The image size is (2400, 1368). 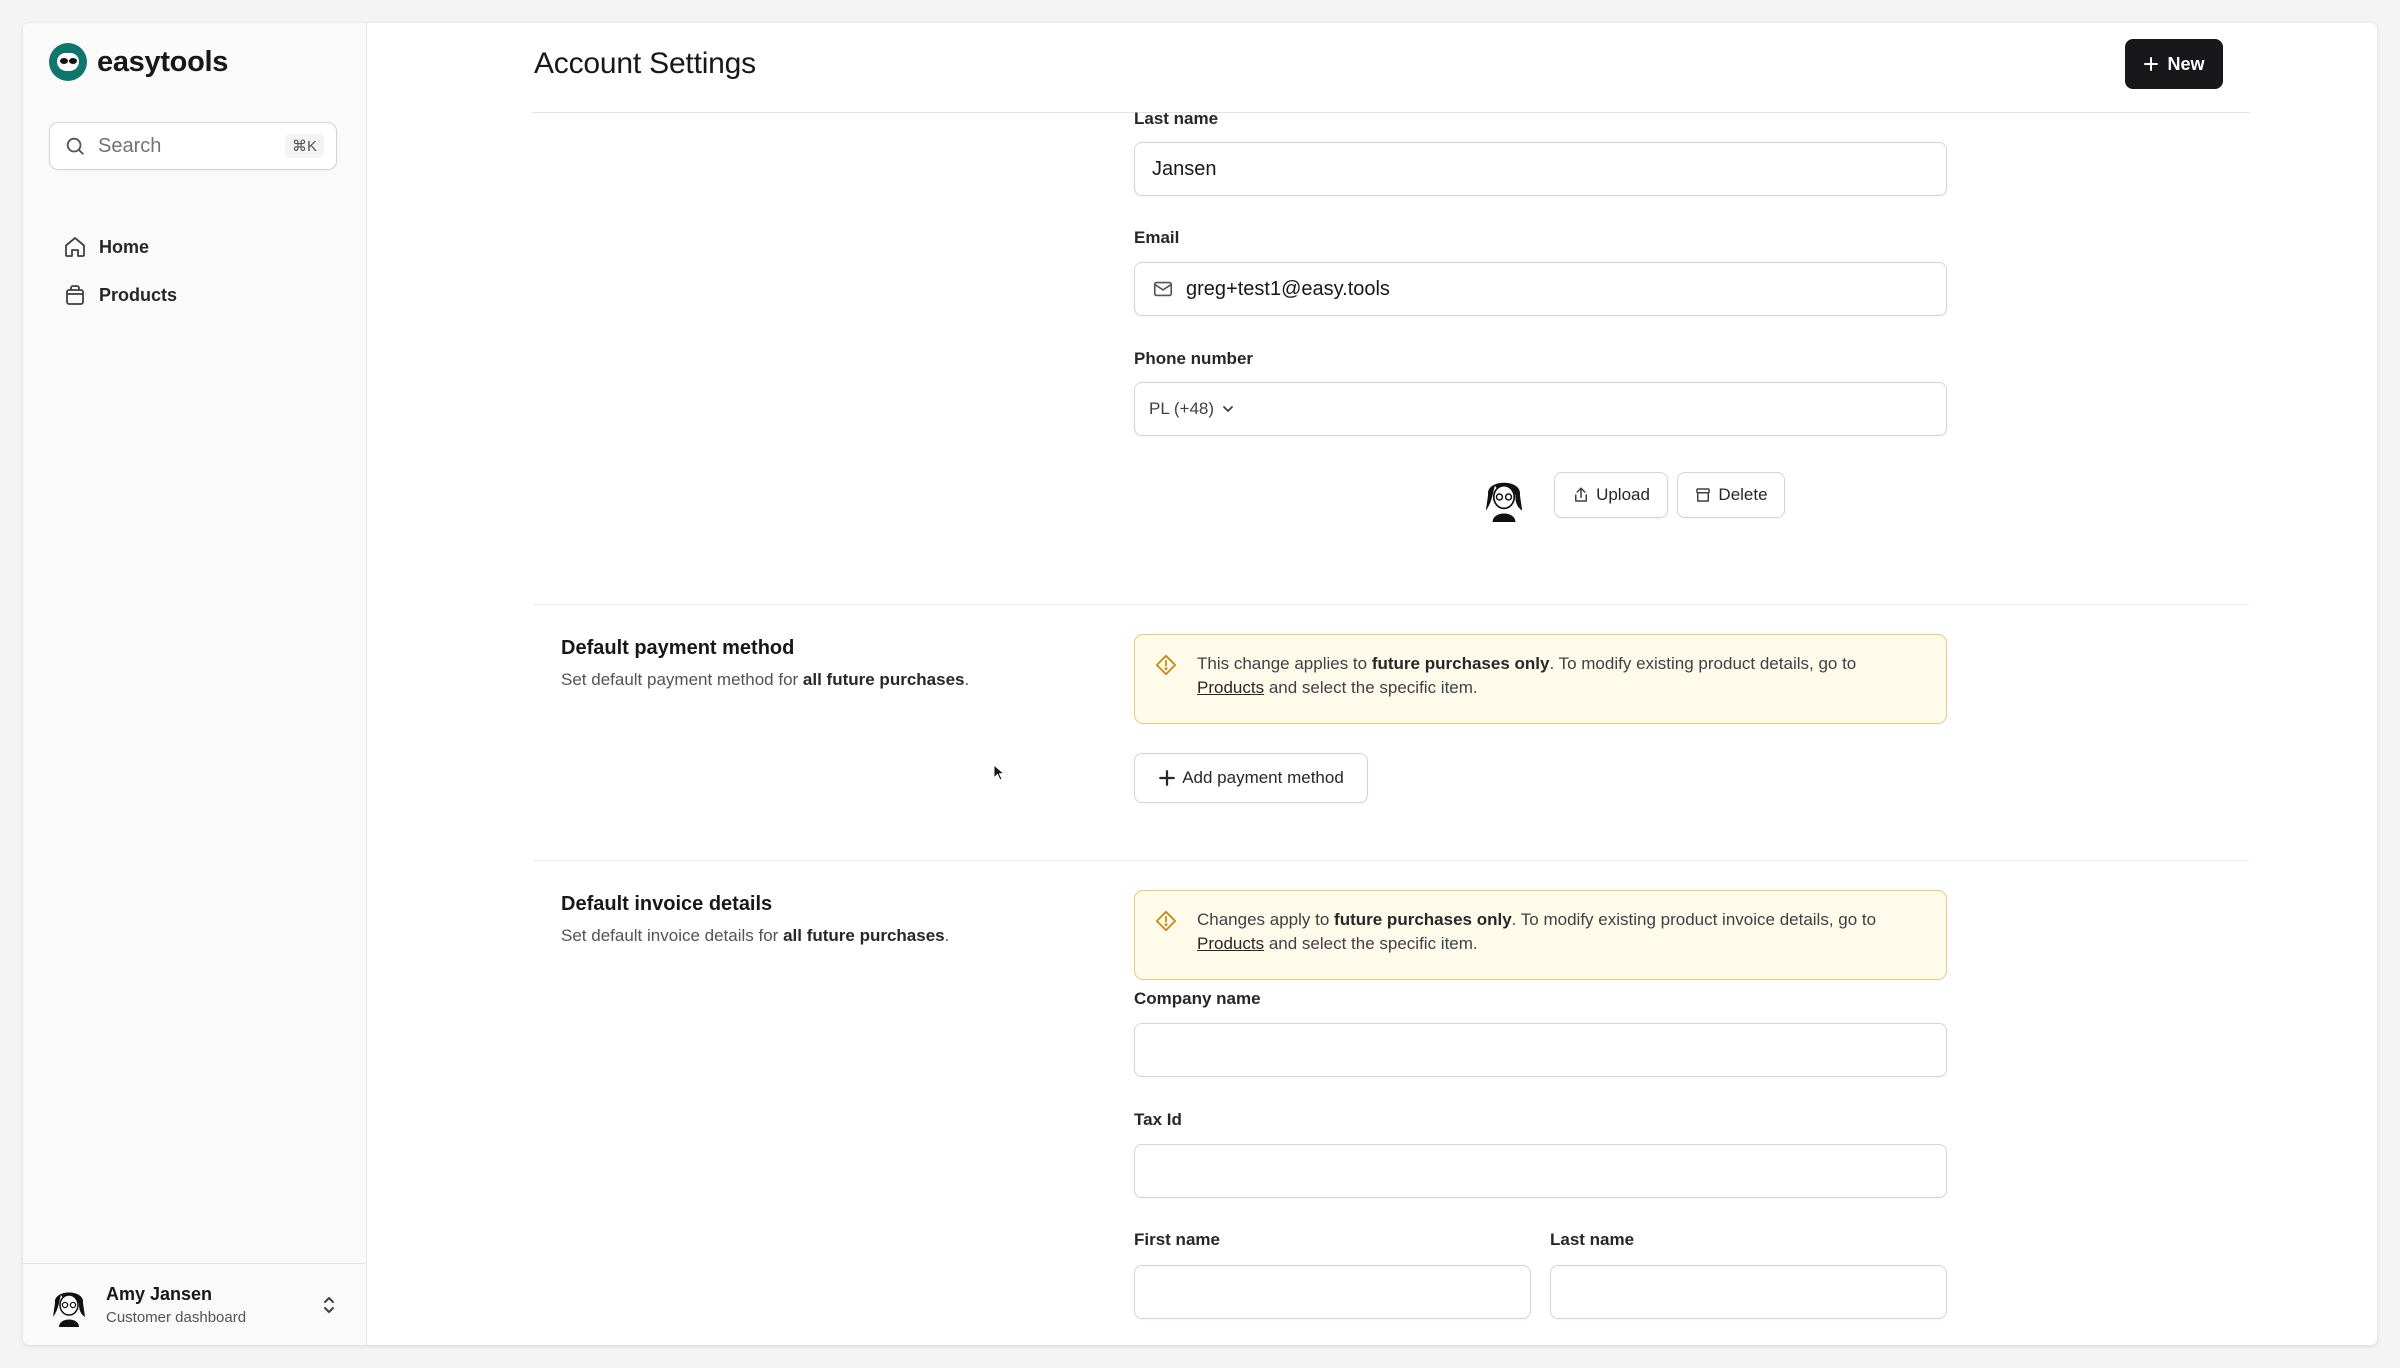 I want to click on email-field: greg+test1@easy.tools, so click(x=1540, y=289).